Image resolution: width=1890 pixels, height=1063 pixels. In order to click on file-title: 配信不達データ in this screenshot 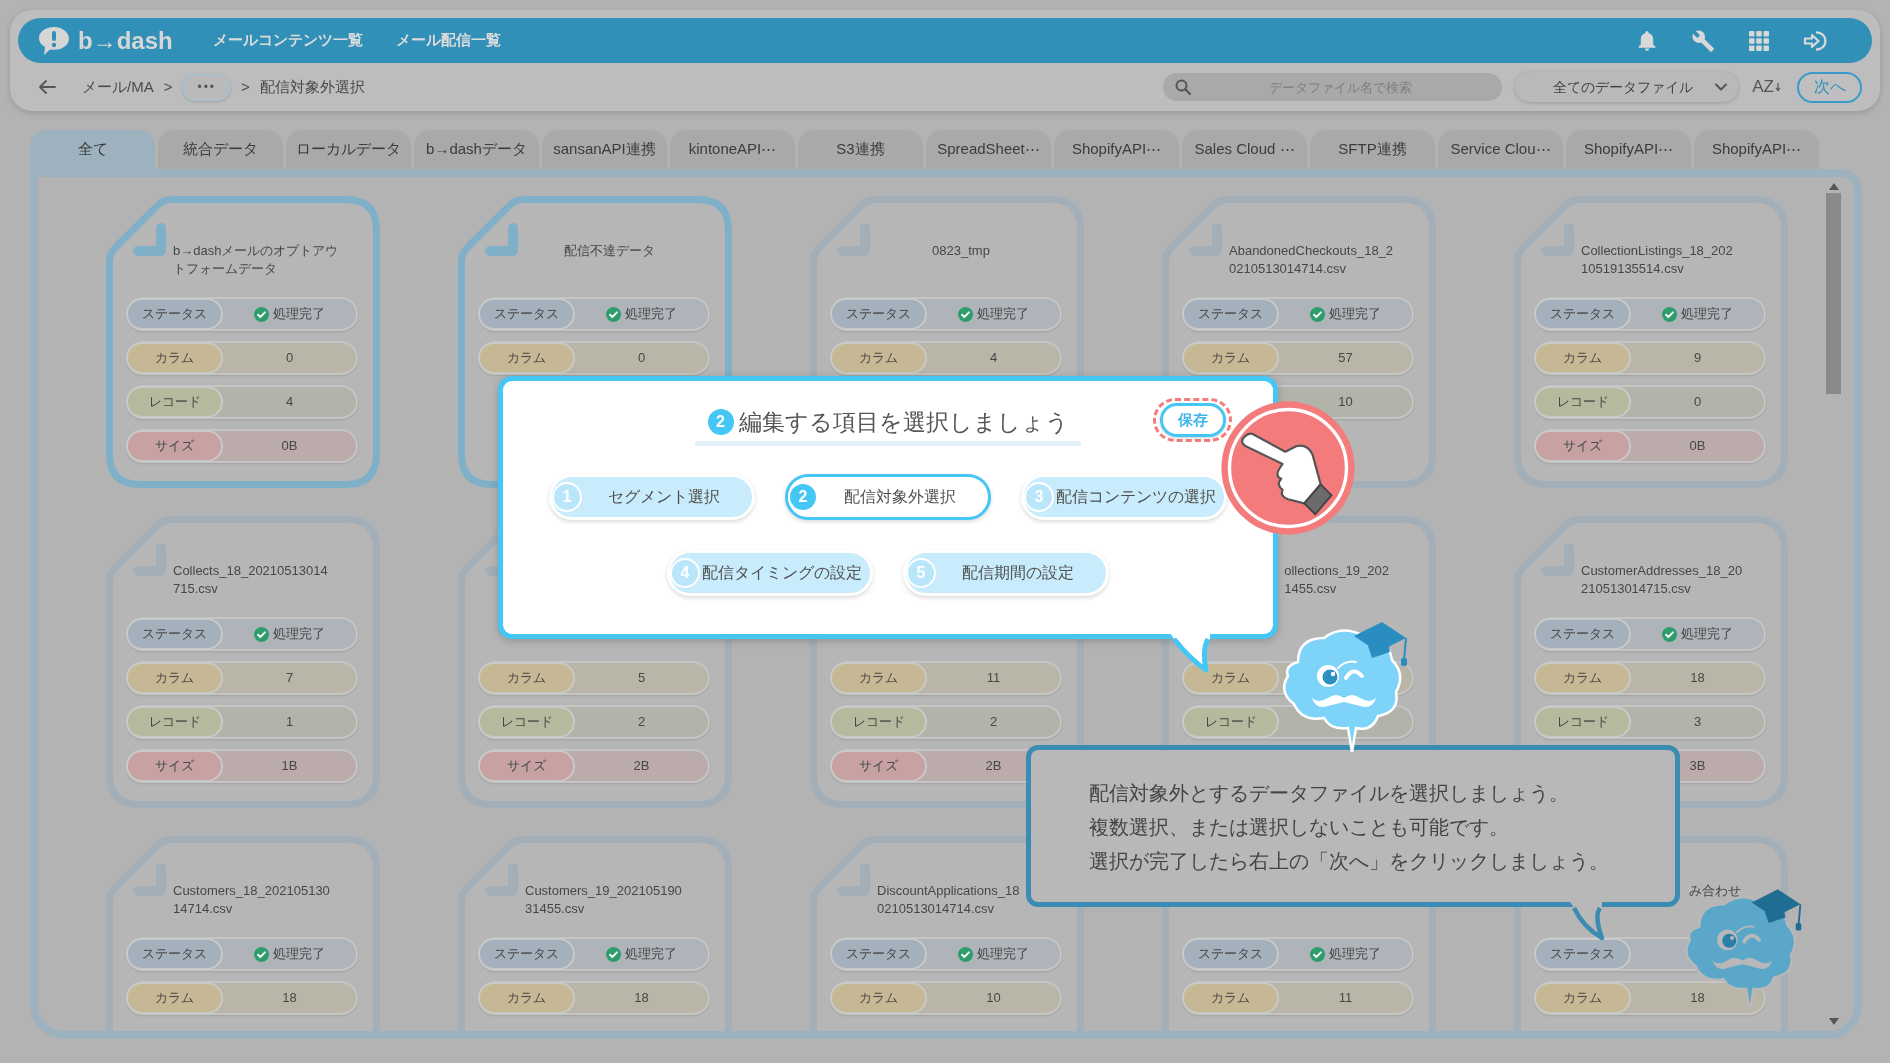, I will do `click(609, 251)`.